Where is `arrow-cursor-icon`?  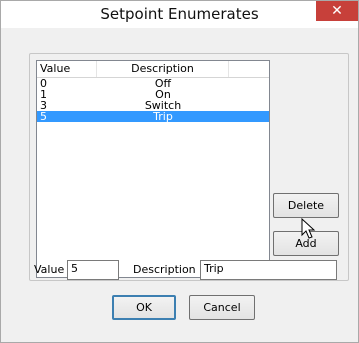
arrow-cursor-icon is located at coordinates (308, 228).